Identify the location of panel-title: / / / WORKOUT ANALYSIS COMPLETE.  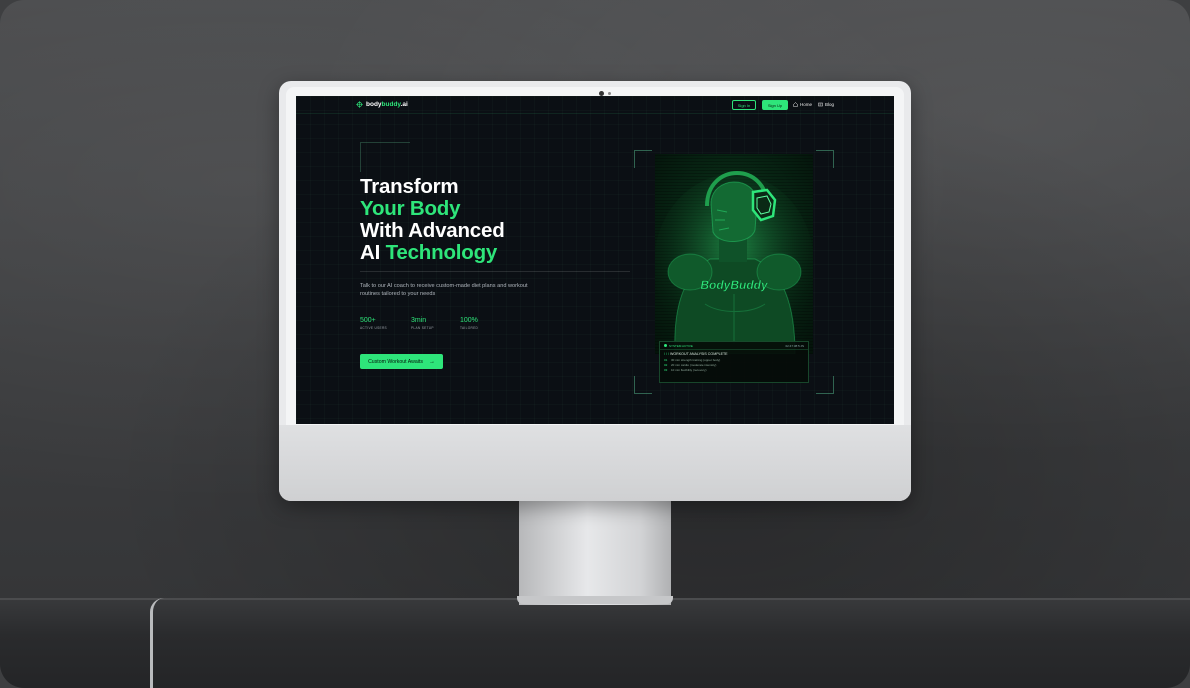
(696, 354).